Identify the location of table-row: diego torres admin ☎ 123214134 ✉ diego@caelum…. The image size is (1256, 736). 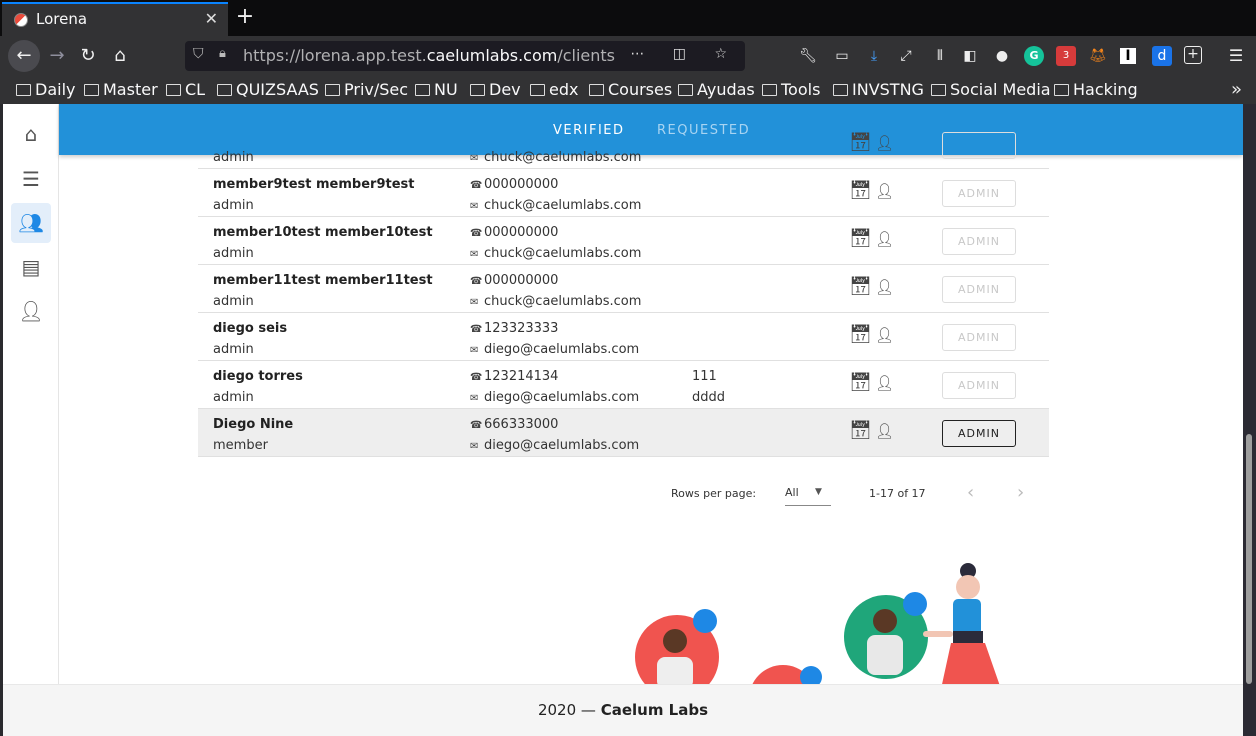
(623, 385).